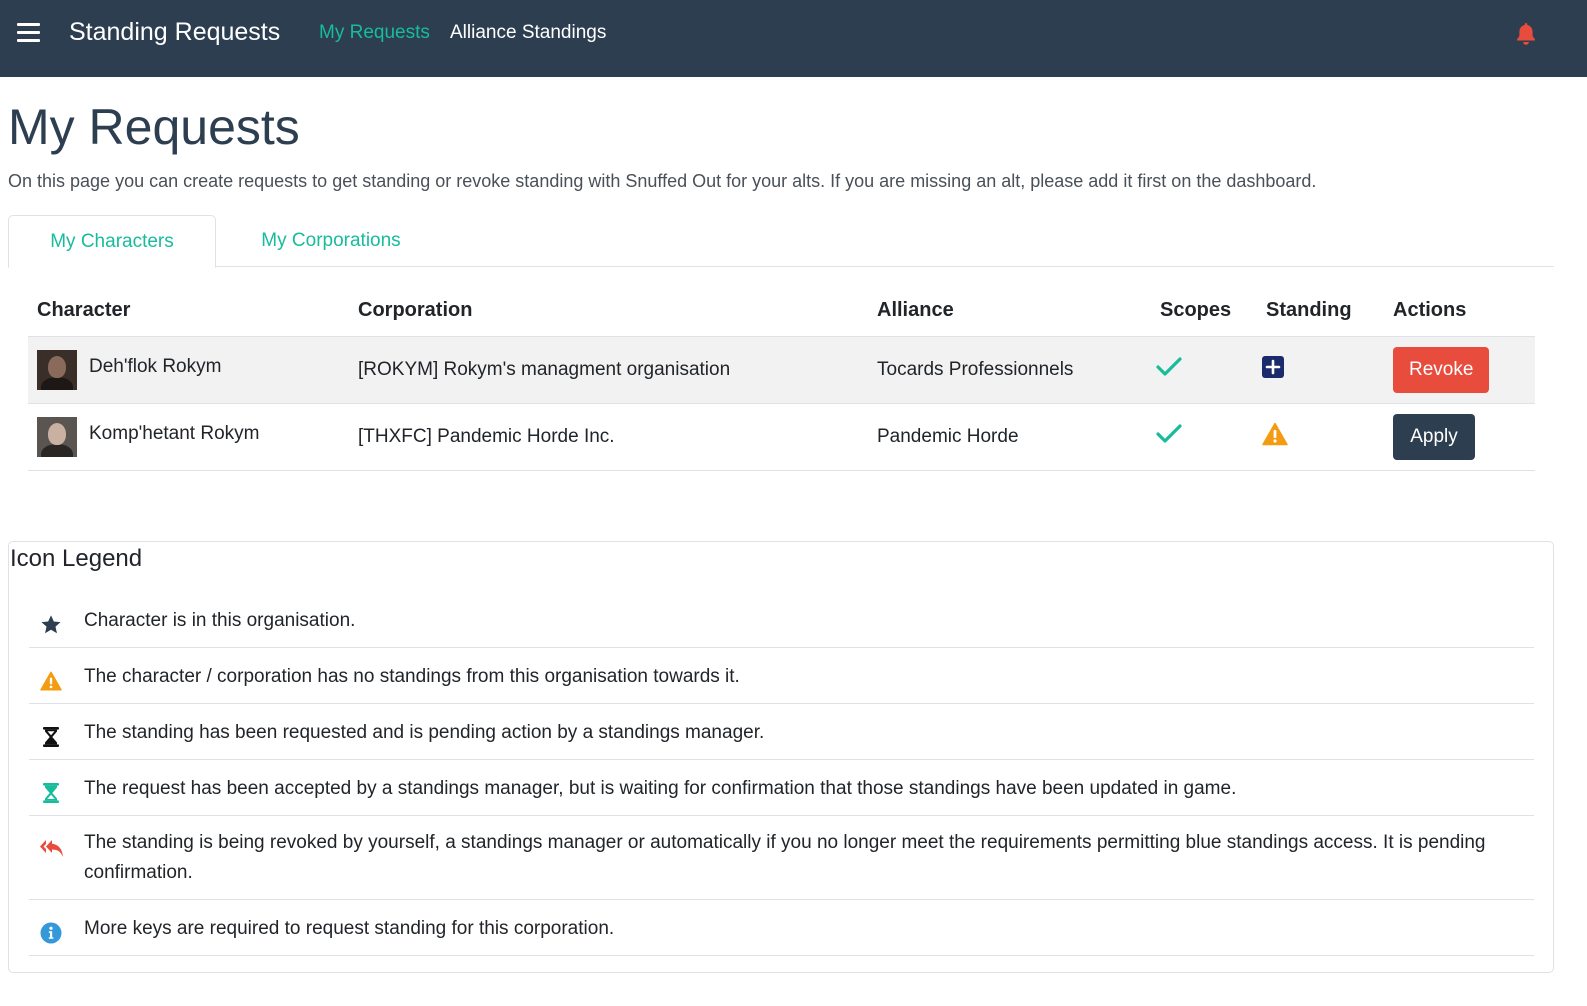  I want to click on bell-icon, so click(1526, 34).